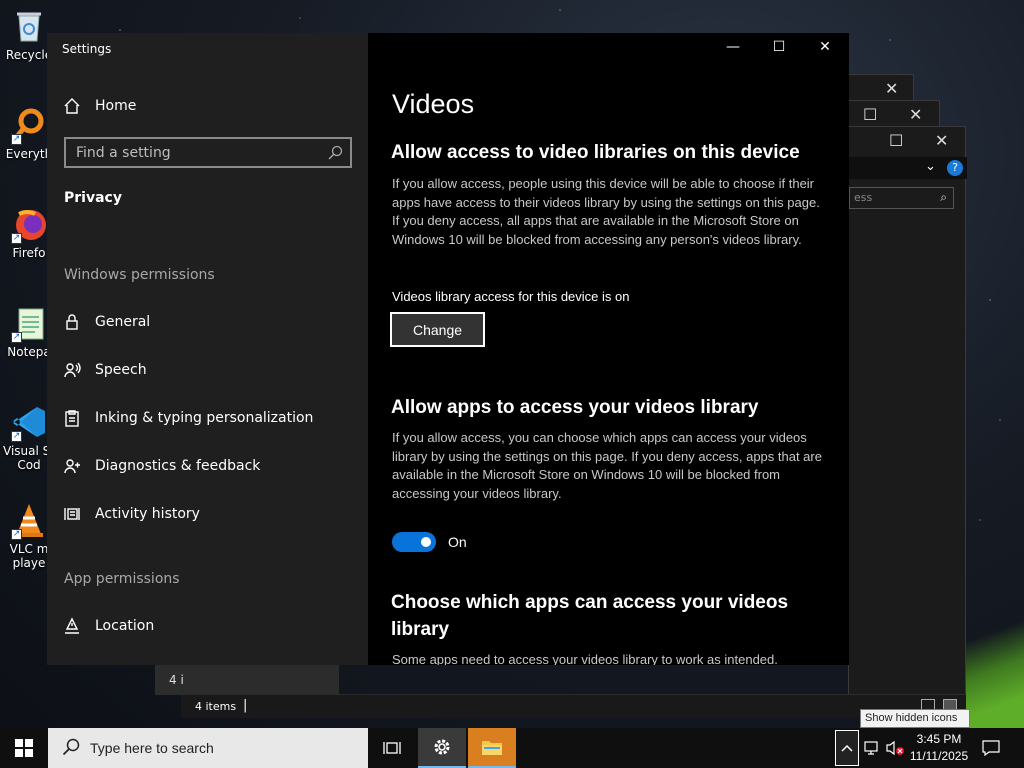 The height and width of the screenshot is (768, 1024). I want to click on section-app-access-heading: Allow apps to access your videos library, so click(575, 407).